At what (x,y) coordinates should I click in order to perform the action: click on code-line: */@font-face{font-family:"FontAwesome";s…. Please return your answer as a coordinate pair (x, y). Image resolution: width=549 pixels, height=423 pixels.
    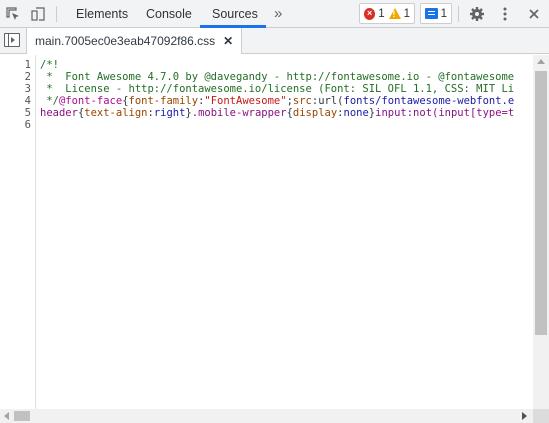
    Looking at the image, I should click on (277, 101).